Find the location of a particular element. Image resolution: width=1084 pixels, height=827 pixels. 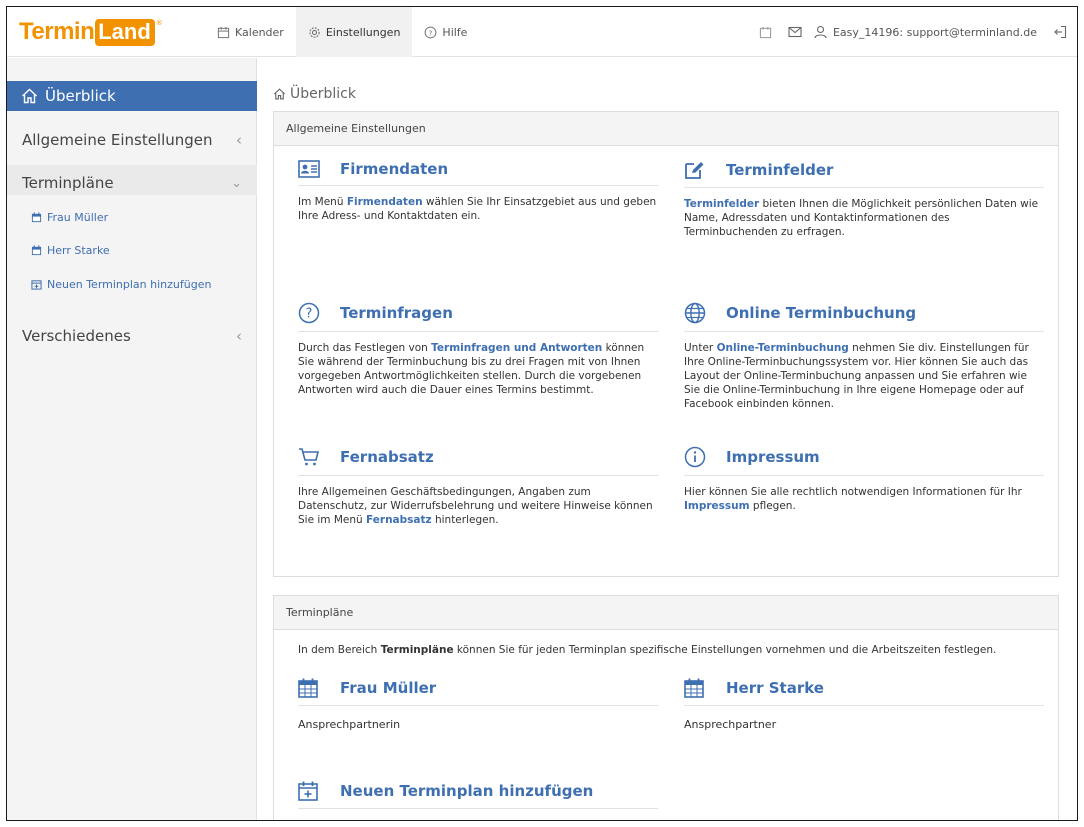

inline-link: Terminfragen und Antworten is located at coordinates (516, 348).